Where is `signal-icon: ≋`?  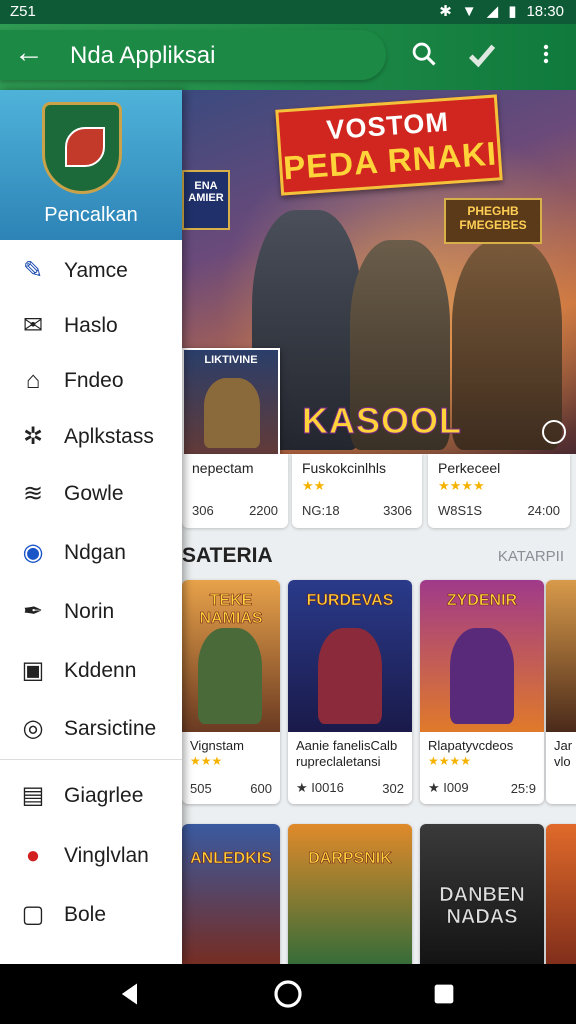 signal-icon: ≋ is located at coordinates (33, 493).